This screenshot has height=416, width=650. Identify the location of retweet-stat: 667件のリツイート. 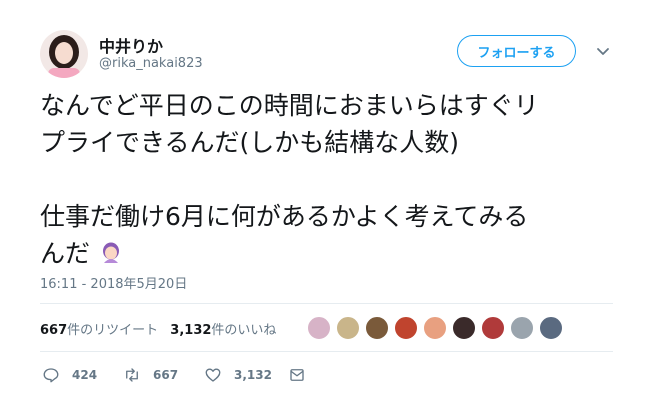
(99, 328).